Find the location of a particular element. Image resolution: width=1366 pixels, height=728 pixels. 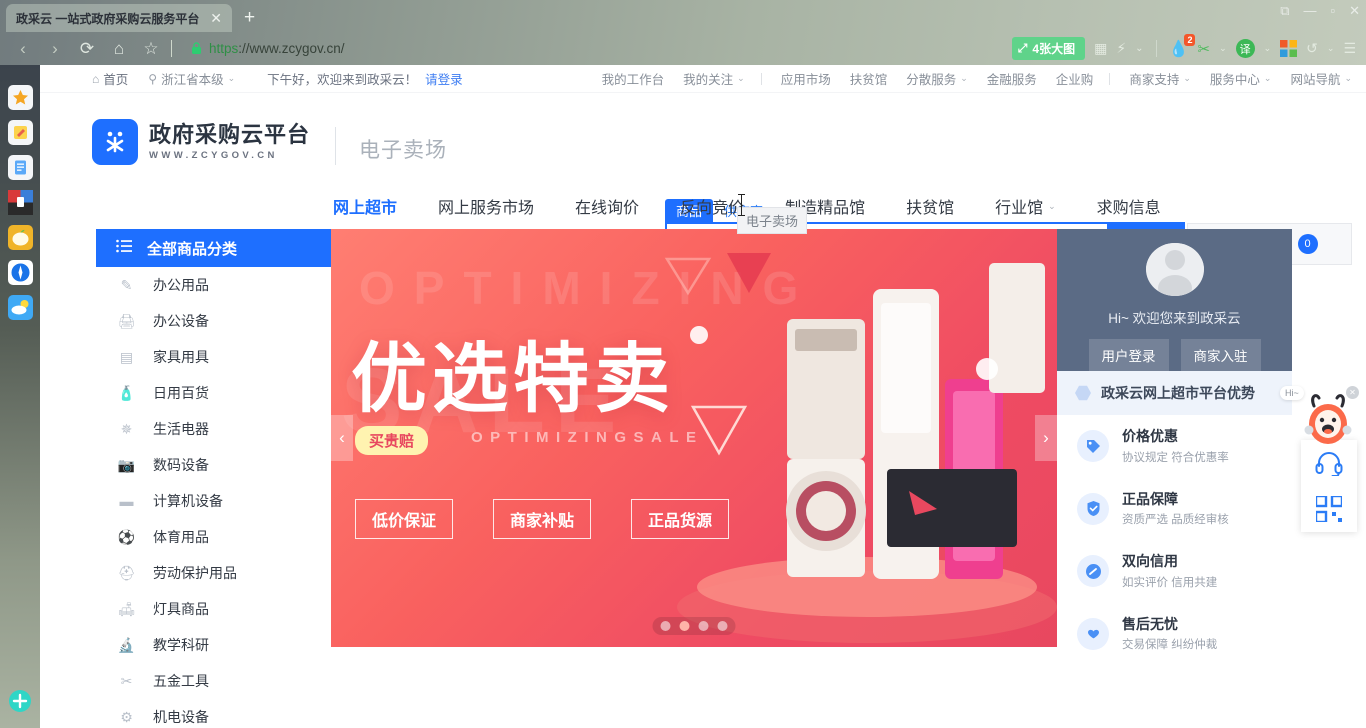

mainnav-item-online-quote: 在线询价 is located at coordinates (607, 206).